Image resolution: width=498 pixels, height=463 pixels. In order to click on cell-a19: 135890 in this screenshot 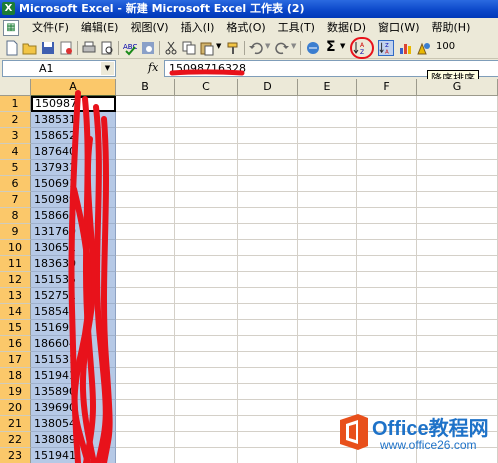, I will do `click(73, 392)`.